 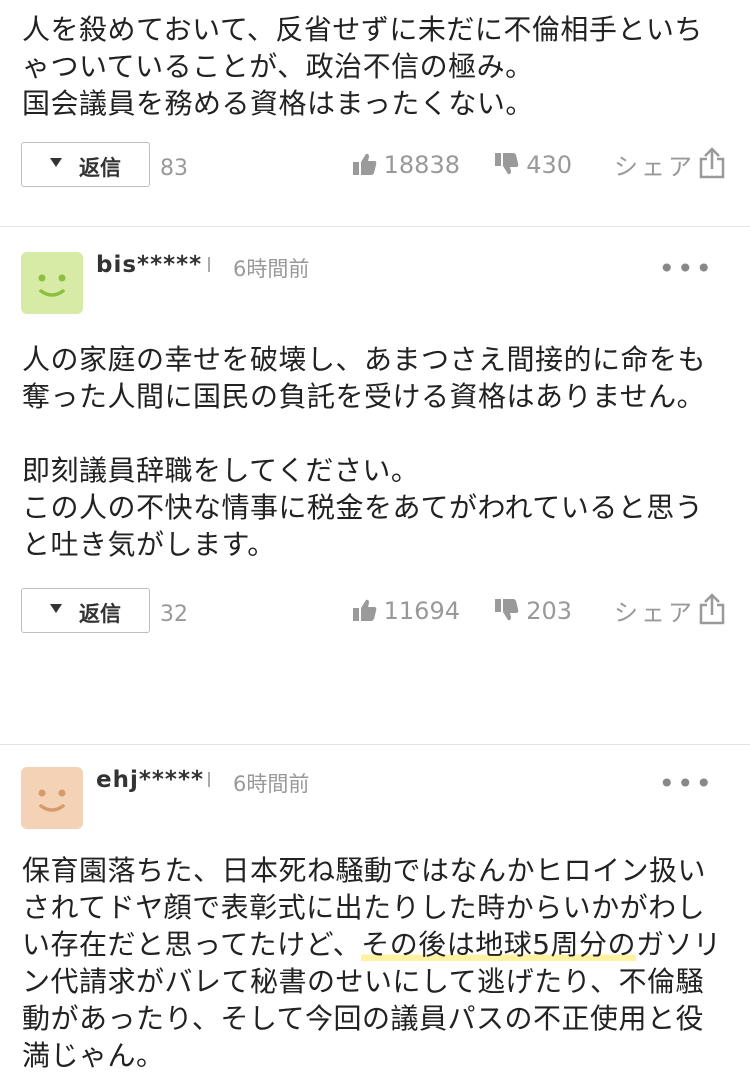 I want to click on dislike-button: 203, so click(x=533, y=611).